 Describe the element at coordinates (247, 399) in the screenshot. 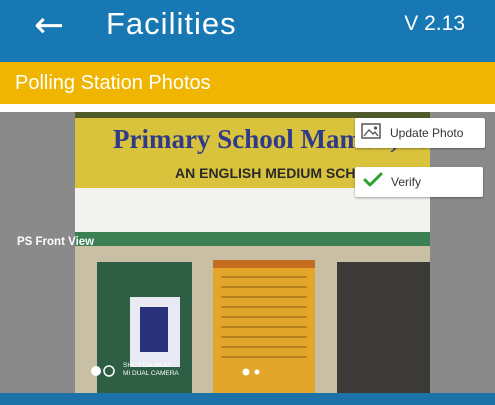

I see `bottom-bar` at that location.